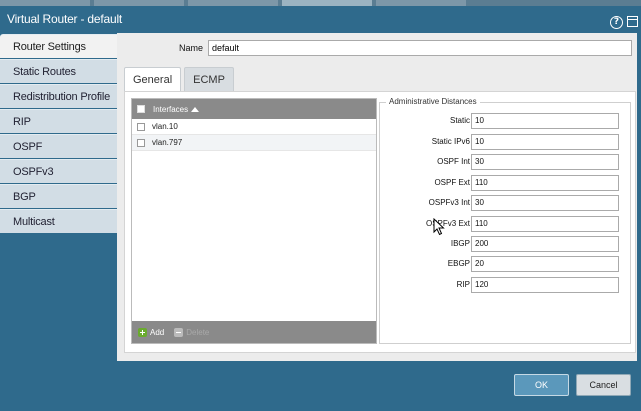  What do you see at coordinates (463, 284) in the screenshot?
I see `rip-distance-label: RIP` at bounding box center [463, 284].